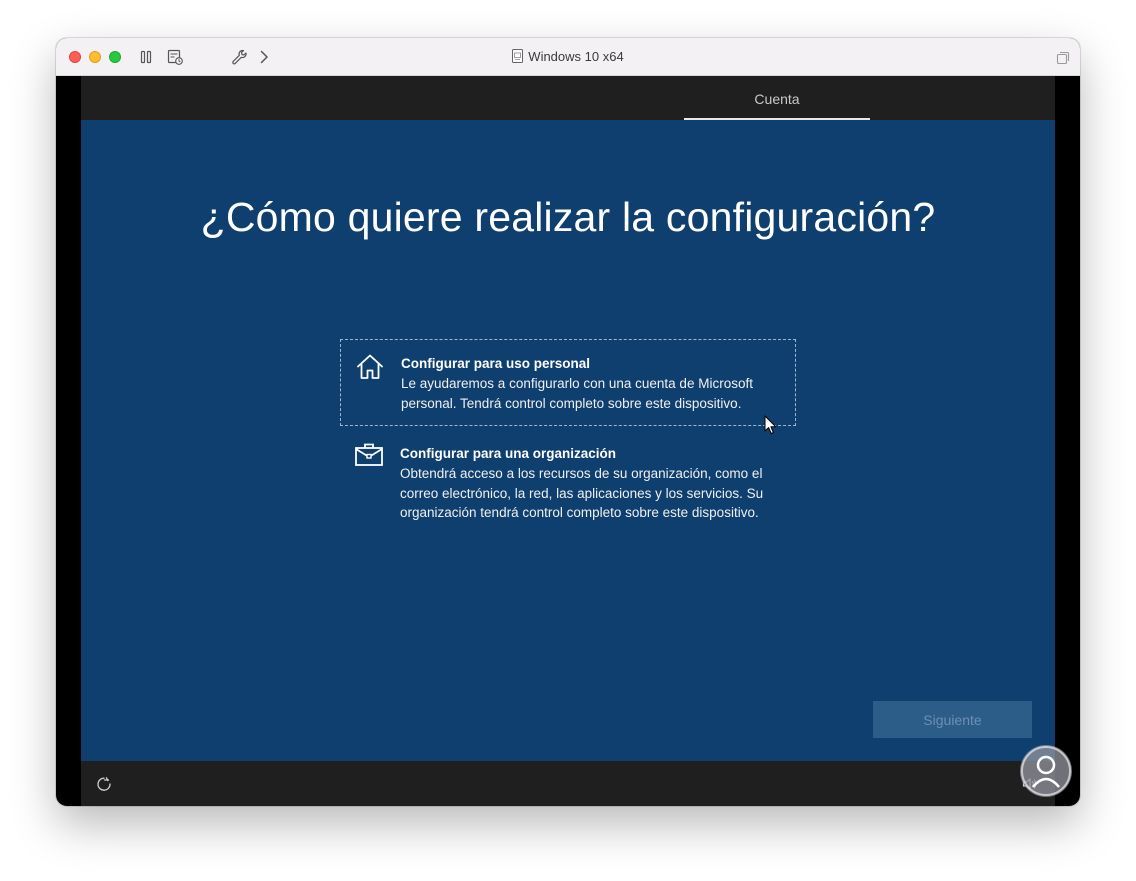 The height and width of the screenshot is (881, 1136). I want to click on mouse-cursor-icon, so click(770, 424).